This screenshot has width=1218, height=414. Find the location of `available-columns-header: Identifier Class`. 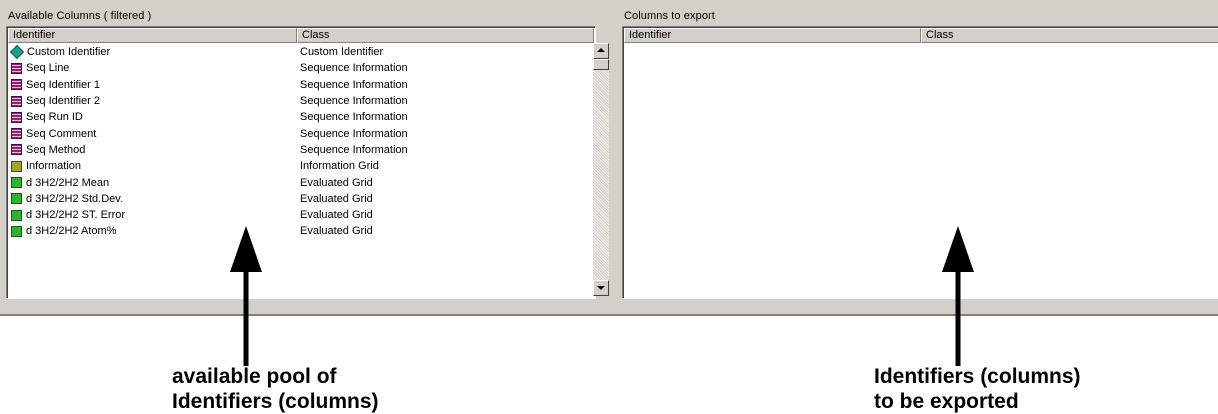

available-columns-header: Identifier Class is located at coordinates (301, 35).